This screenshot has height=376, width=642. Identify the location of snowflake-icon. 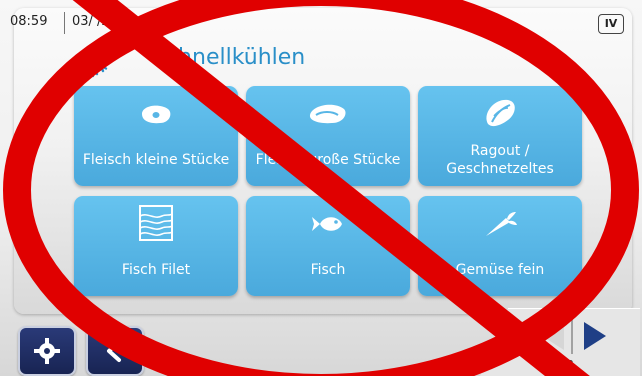
(93, 61).